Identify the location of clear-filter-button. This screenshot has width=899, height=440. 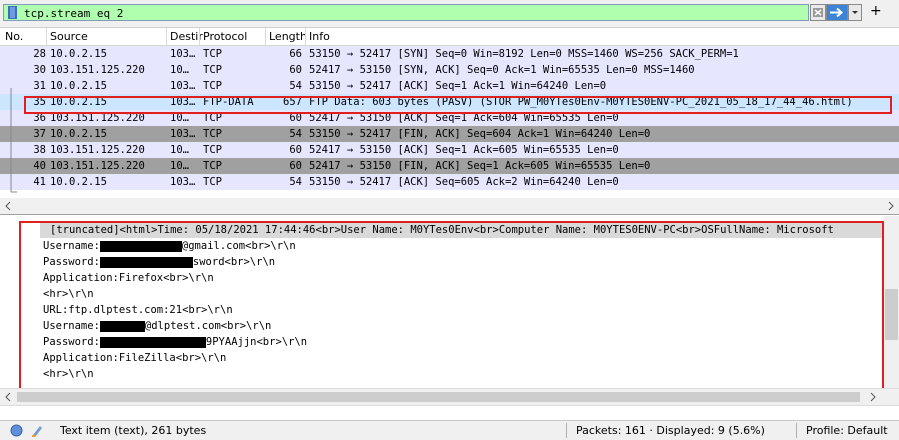
(818, 12).